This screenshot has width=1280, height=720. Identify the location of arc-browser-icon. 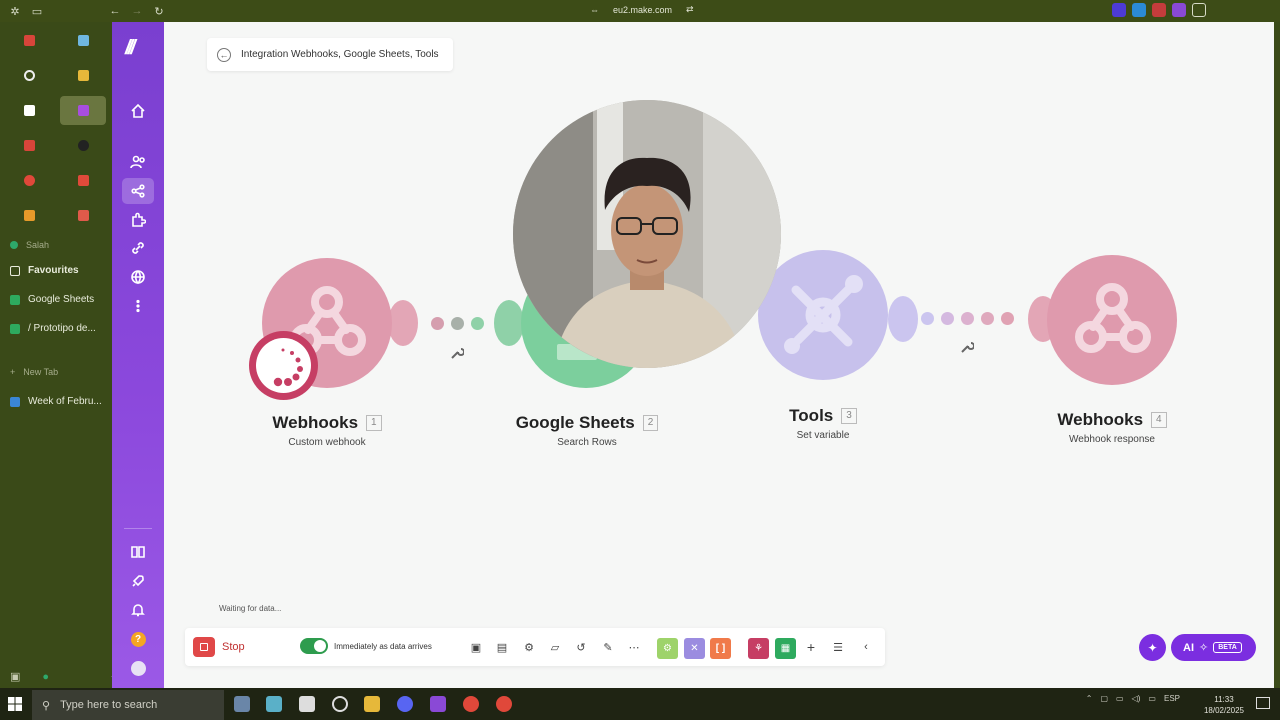
(438, 704).